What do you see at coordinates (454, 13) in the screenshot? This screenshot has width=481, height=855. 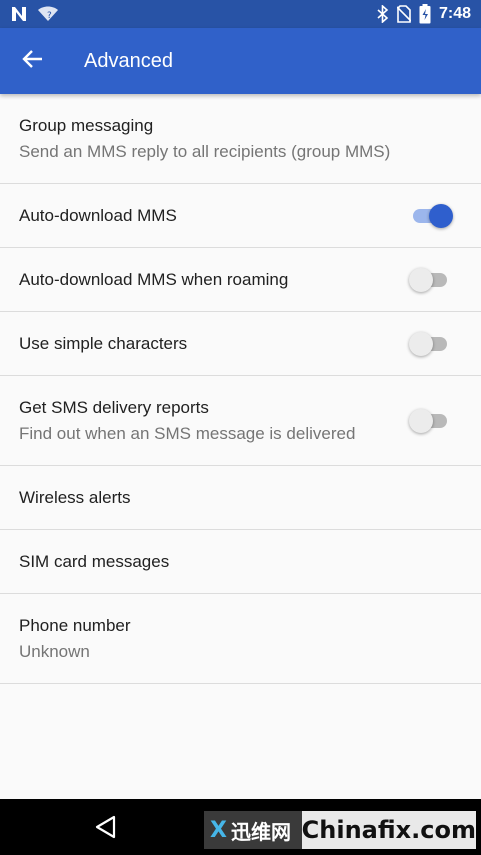 I see `status-time: 7:48` at bounding box center [454, 13].